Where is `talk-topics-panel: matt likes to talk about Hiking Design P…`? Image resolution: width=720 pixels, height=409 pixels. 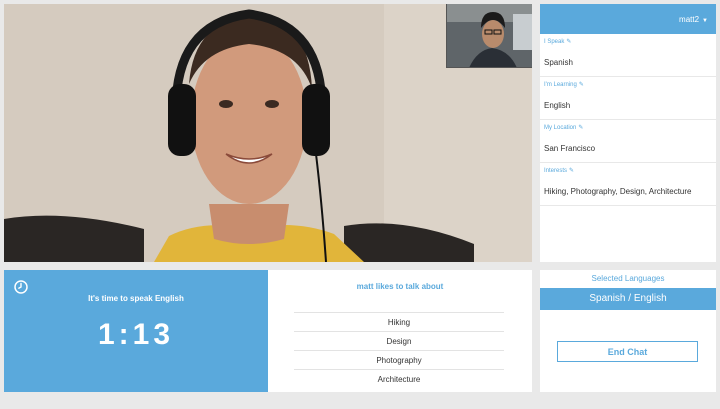
talk-topics-panel: matt likes to talk about Hiking Design P… is located at coordinates (400, 331).